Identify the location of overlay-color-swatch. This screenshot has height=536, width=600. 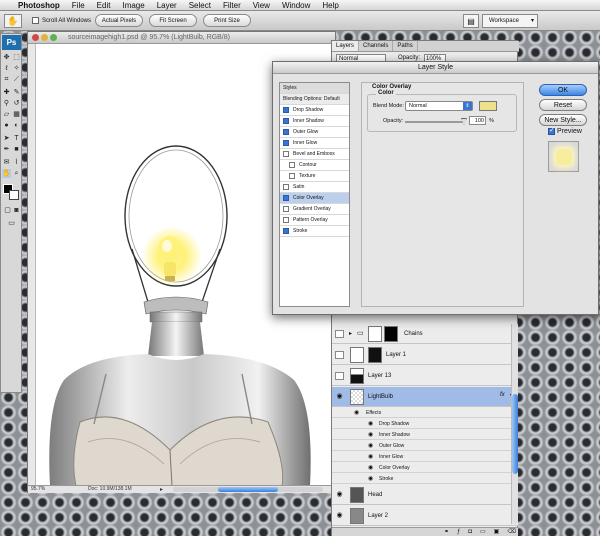
(488, 106).